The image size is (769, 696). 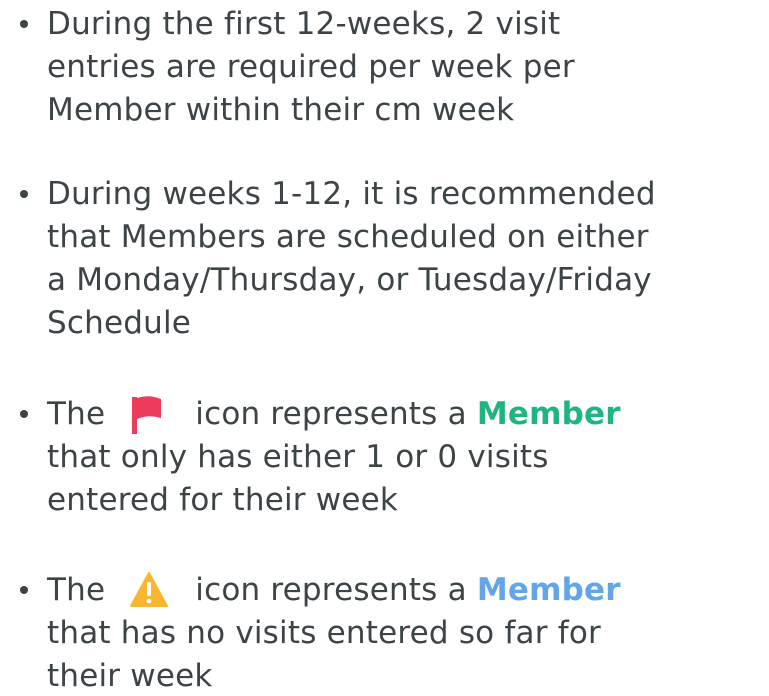 What do you see at coordinates (351, 194) in the screenshot?
I see `bullet-line: During weeks 1-12, it is recommended` at bounding box center [351, 194].